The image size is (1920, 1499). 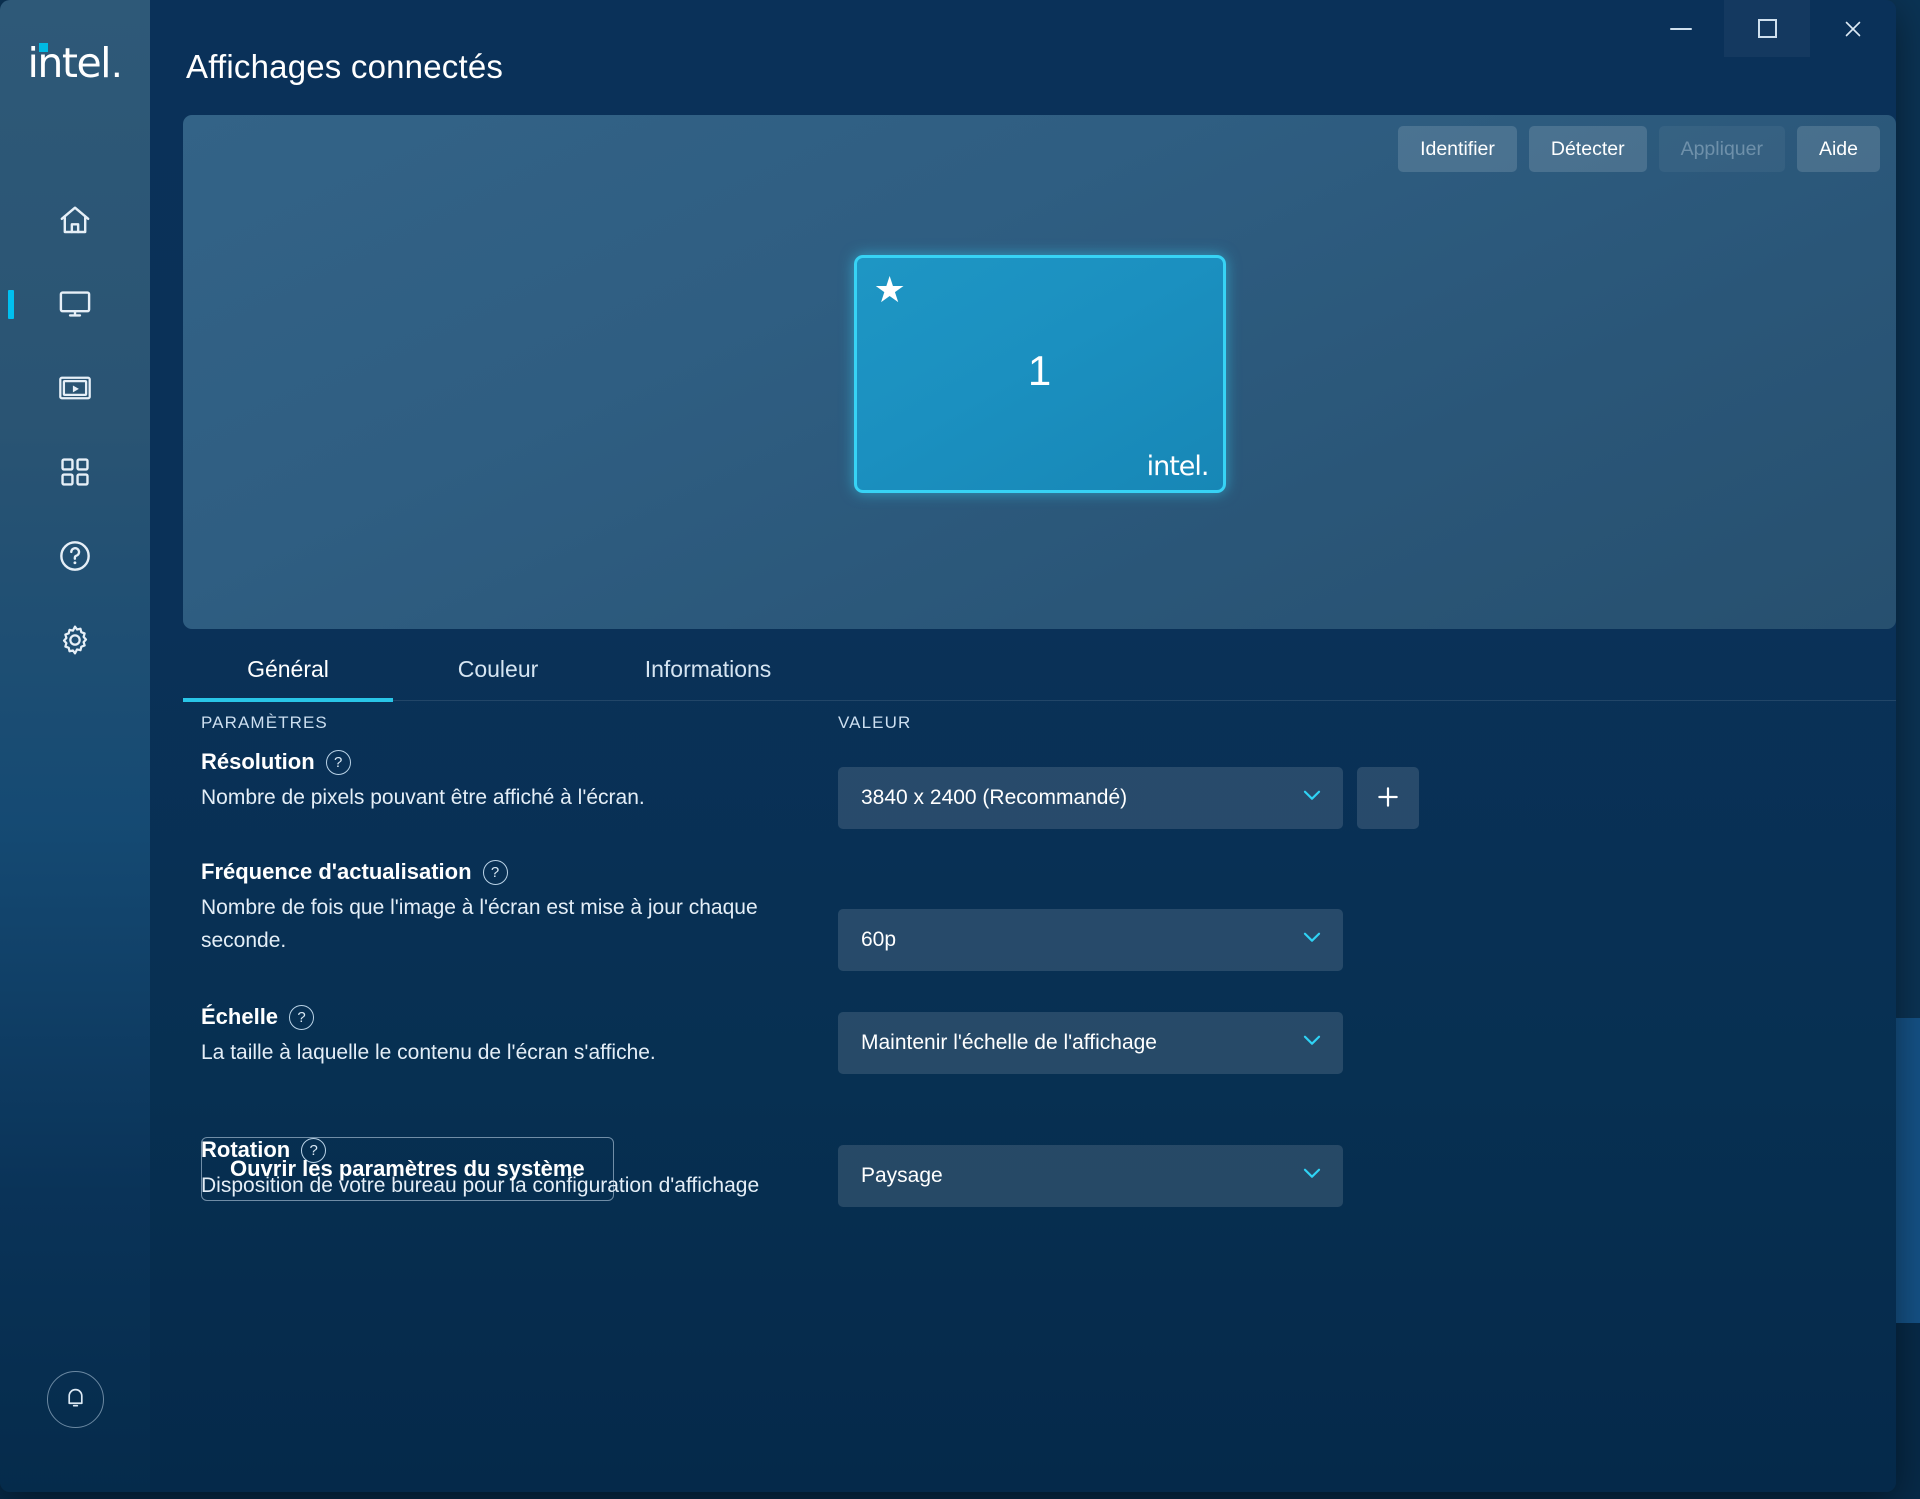 I want to click on setting-title-resolution: Résolution, so click(x=258, y=761).